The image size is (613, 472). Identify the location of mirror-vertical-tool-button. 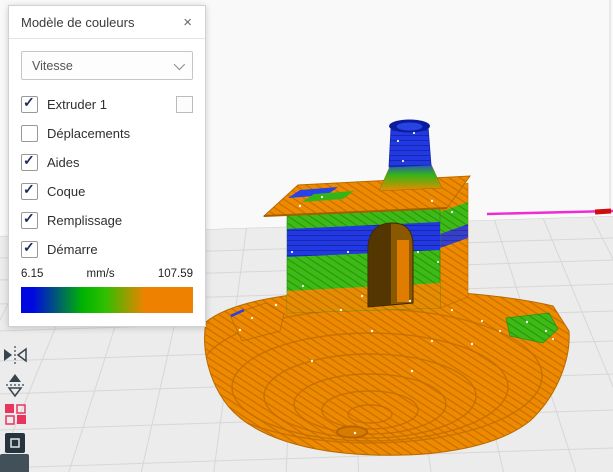
(15, 385).